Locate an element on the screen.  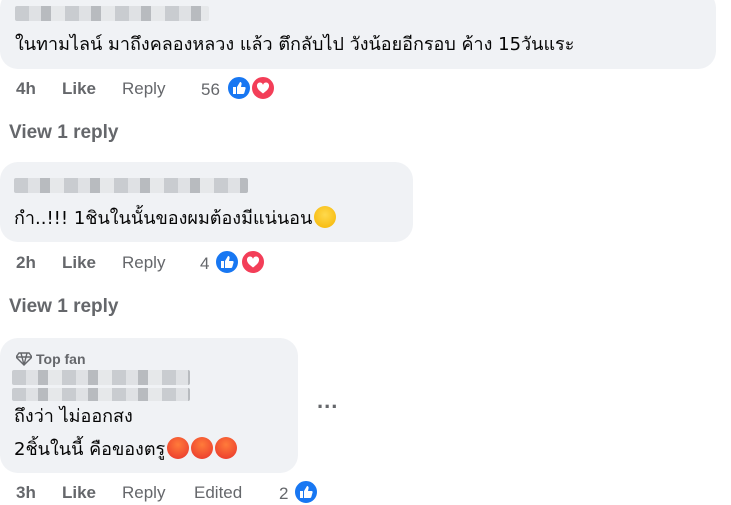
timestamp: 2h is located at coordinates (26, 263).